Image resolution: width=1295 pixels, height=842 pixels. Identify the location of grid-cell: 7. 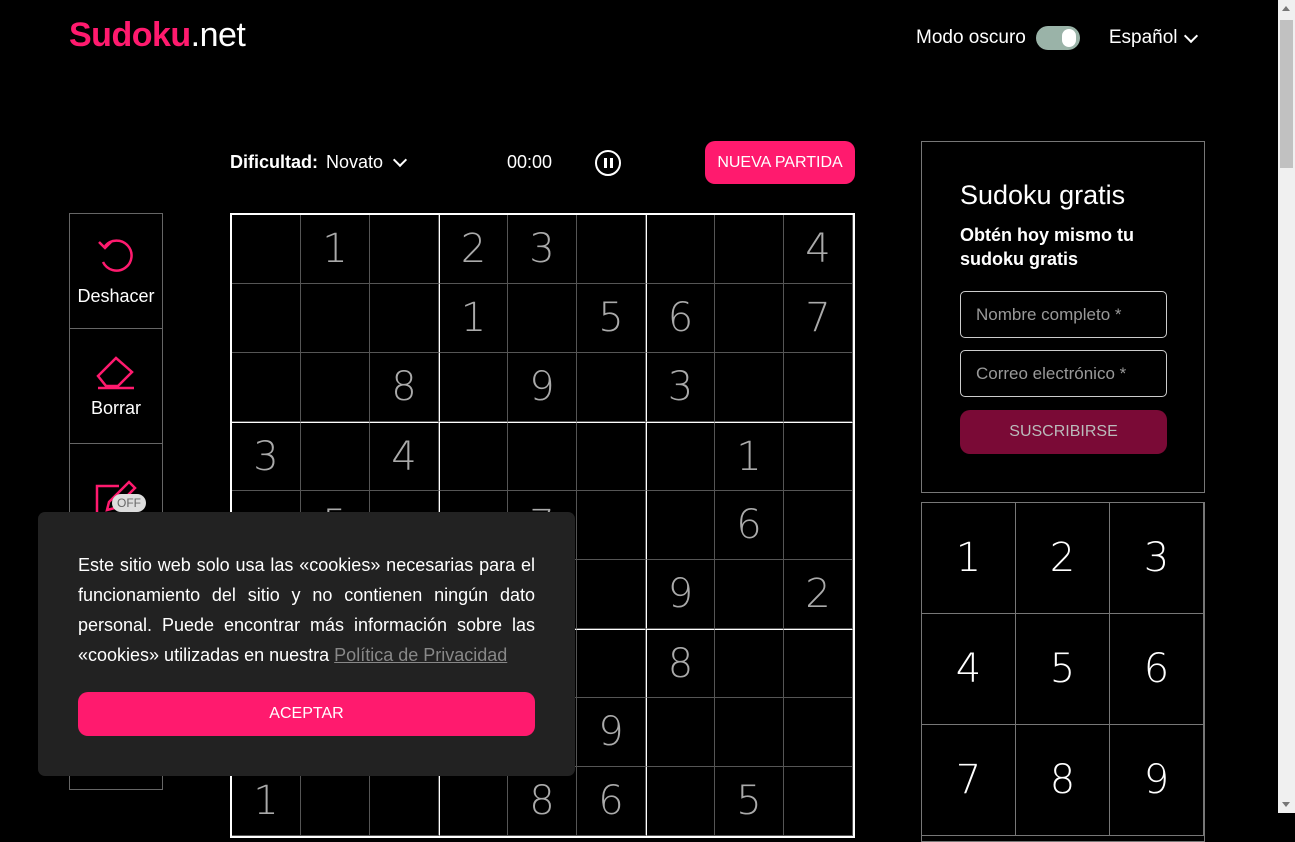
(818, 318).